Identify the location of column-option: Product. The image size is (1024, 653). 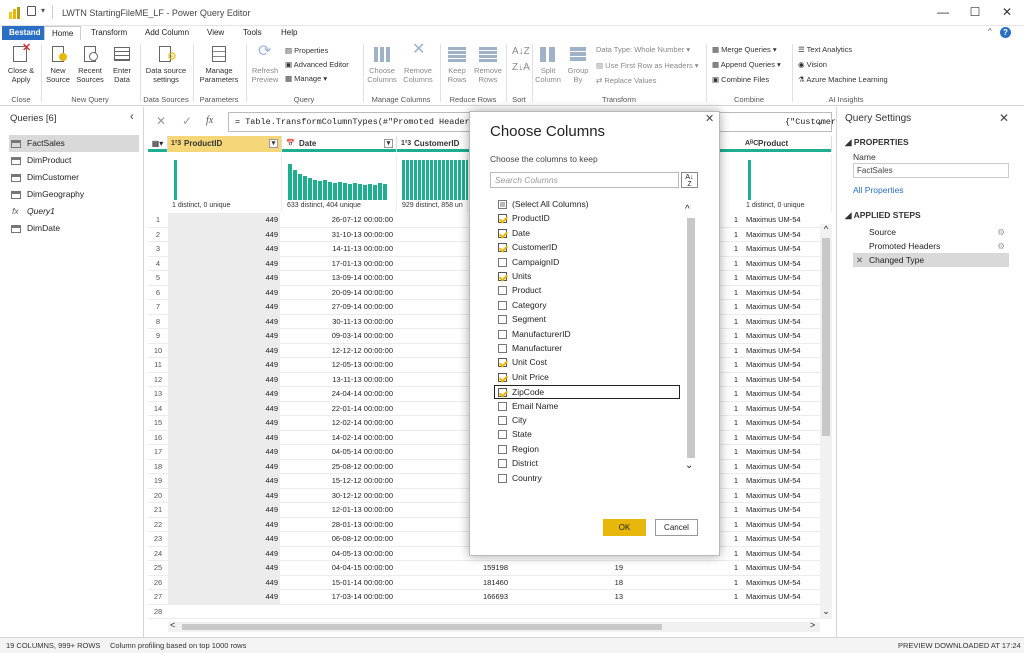
(575, 291).